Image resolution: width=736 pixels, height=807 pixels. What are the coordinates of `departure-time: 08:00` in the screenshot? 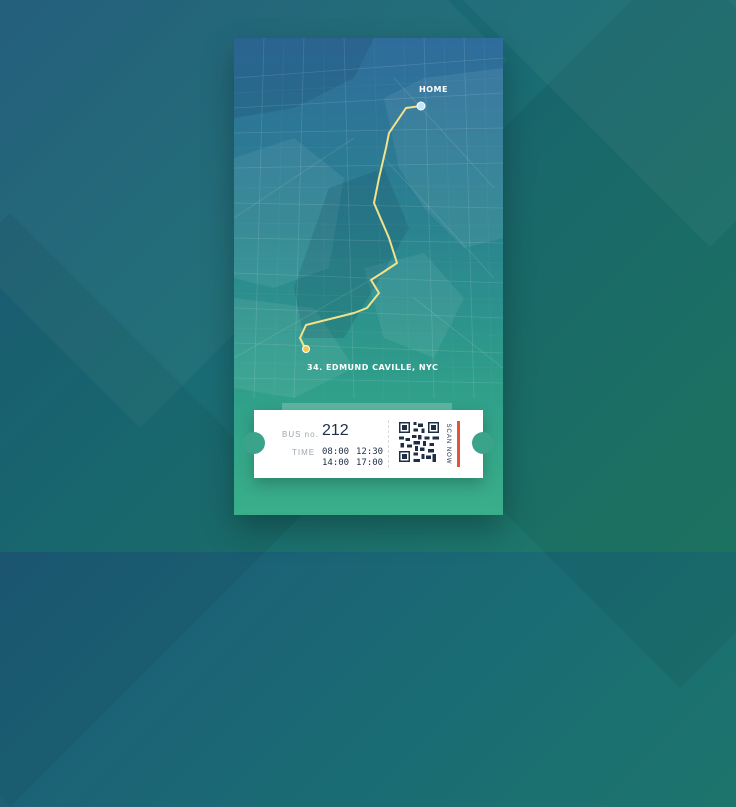 It's located at (336, 452).